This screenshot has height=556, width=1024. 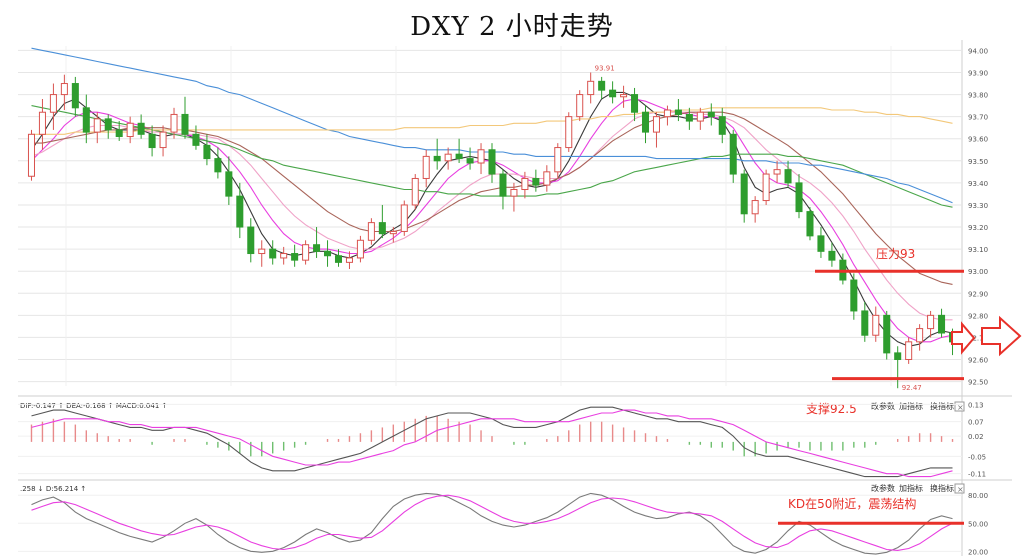 I want to click on macd-panel-button: 改参数, so click(x=883, y=406).